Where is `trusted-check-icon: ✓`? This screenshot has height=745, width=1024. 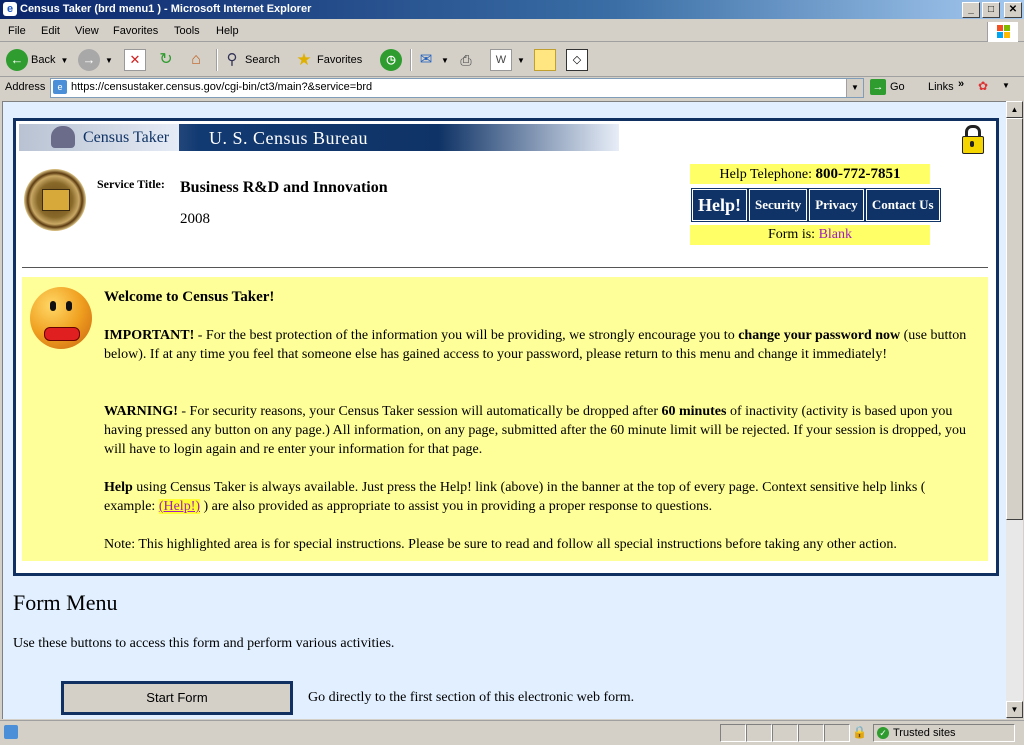 trusted-check-icon: ✓ is located at coordinates (883, 733).